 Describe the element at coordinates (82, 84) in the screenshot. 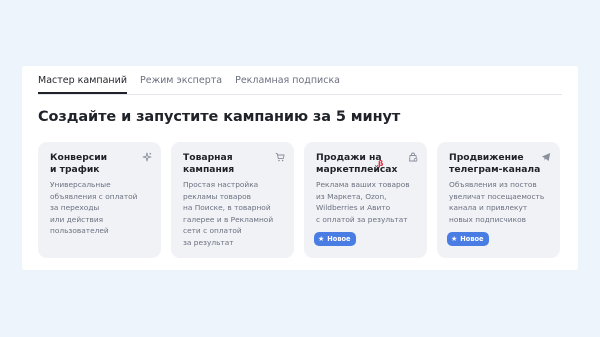

I see `tab-campaign-wizard: Мастер кампаний` at that location.